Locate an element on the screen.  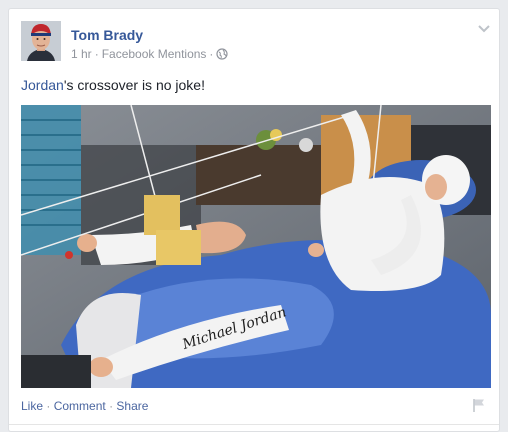
author-name: Tom Brady is located at coordinates (107, 35).